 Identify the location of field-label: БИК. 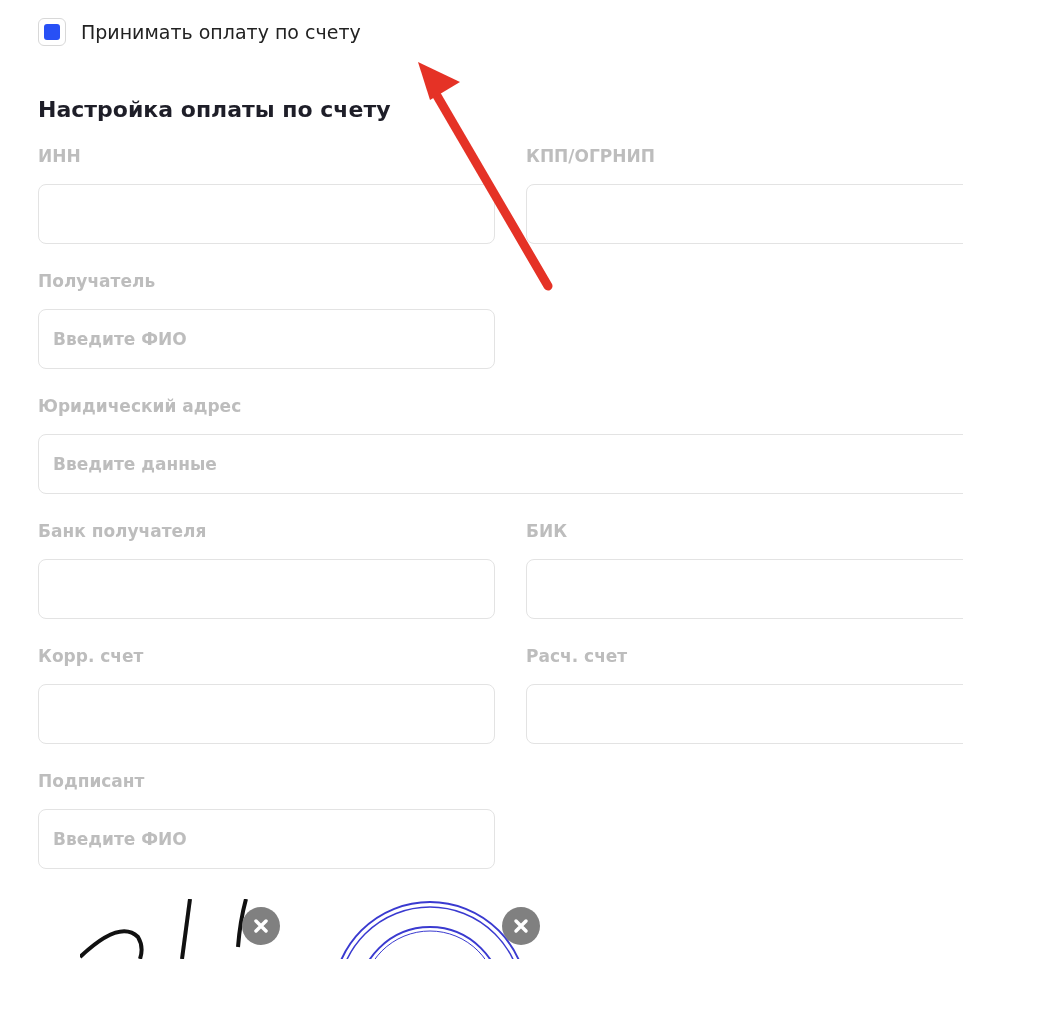
(547, 531).